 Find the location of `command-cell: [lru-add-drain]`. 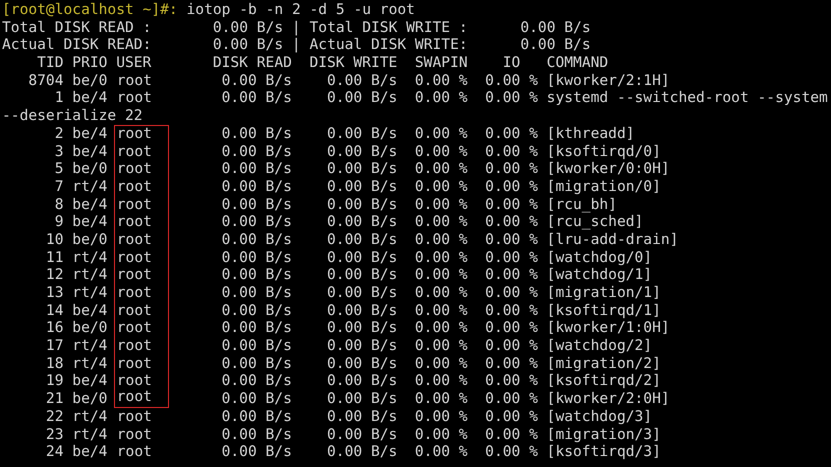

command-cell: [lru-add-drain] is located at coordinates (612, 239).